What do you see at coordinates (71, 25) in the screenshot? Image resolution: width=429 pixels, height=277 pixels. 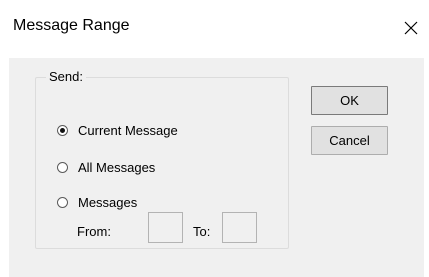 I see `window-title: Message Range` at bounding box center [71, 25].